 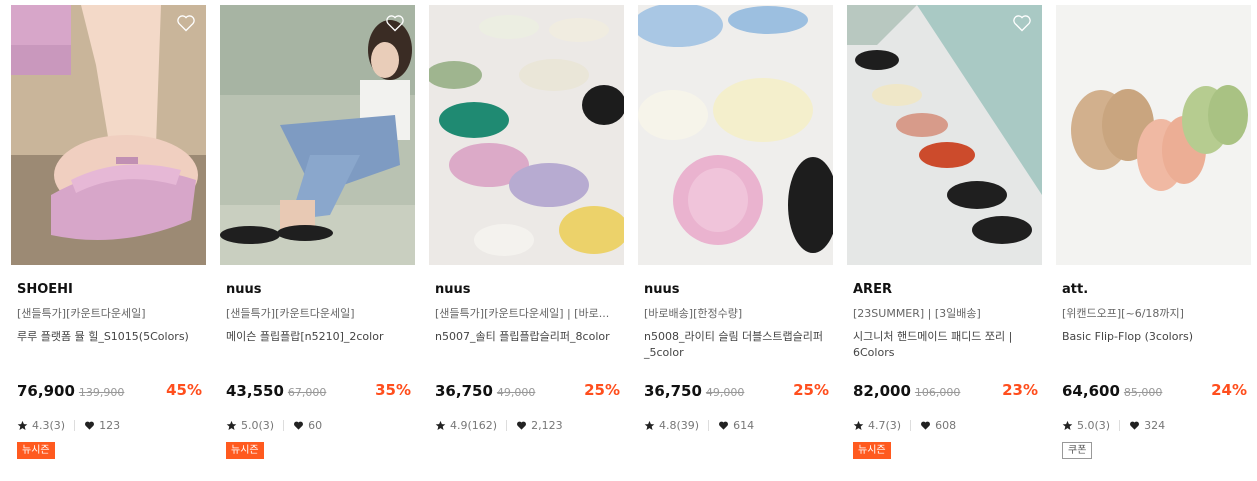 What do you see at coordinates (944, 290) in the screenshot?
I see `brand-name: ARER` at bounding box center [944, 290].